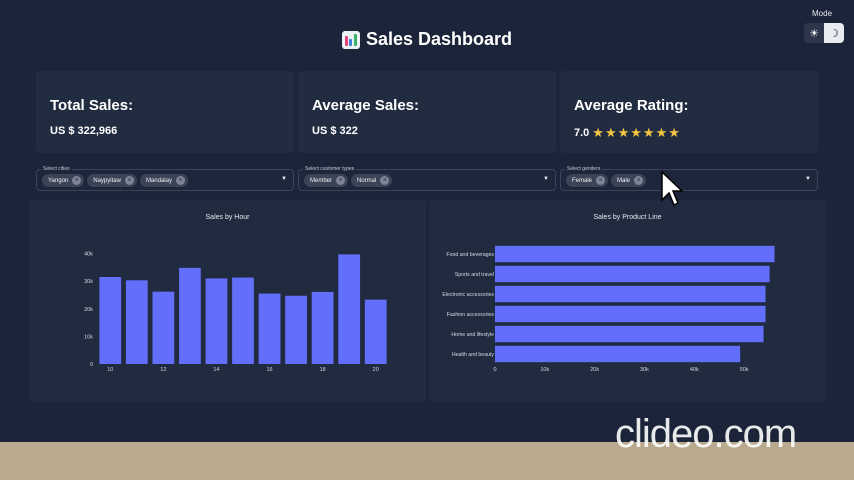  What do you see at coordinates (227, 217) in the screenshot?
I see `chart-title: Sales by Hour` at bounding box center [227, 217].